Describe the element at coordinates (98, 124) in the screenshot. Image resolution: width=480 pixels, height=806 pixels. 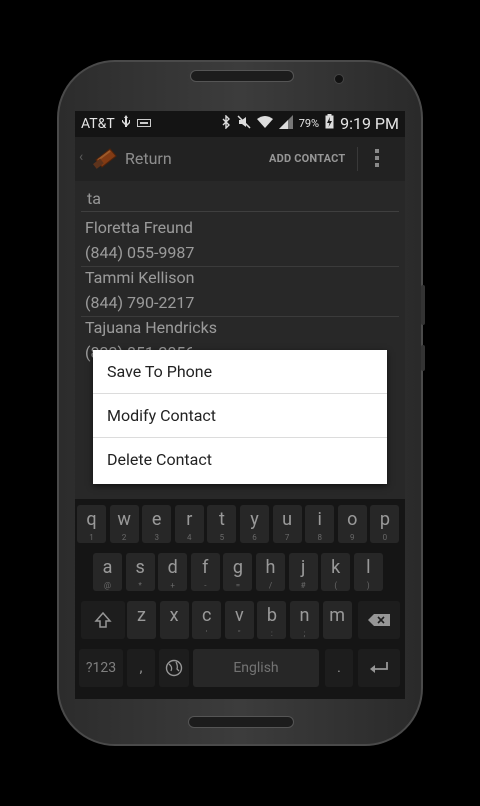
I see `carrier-label: AT&T` at that location.